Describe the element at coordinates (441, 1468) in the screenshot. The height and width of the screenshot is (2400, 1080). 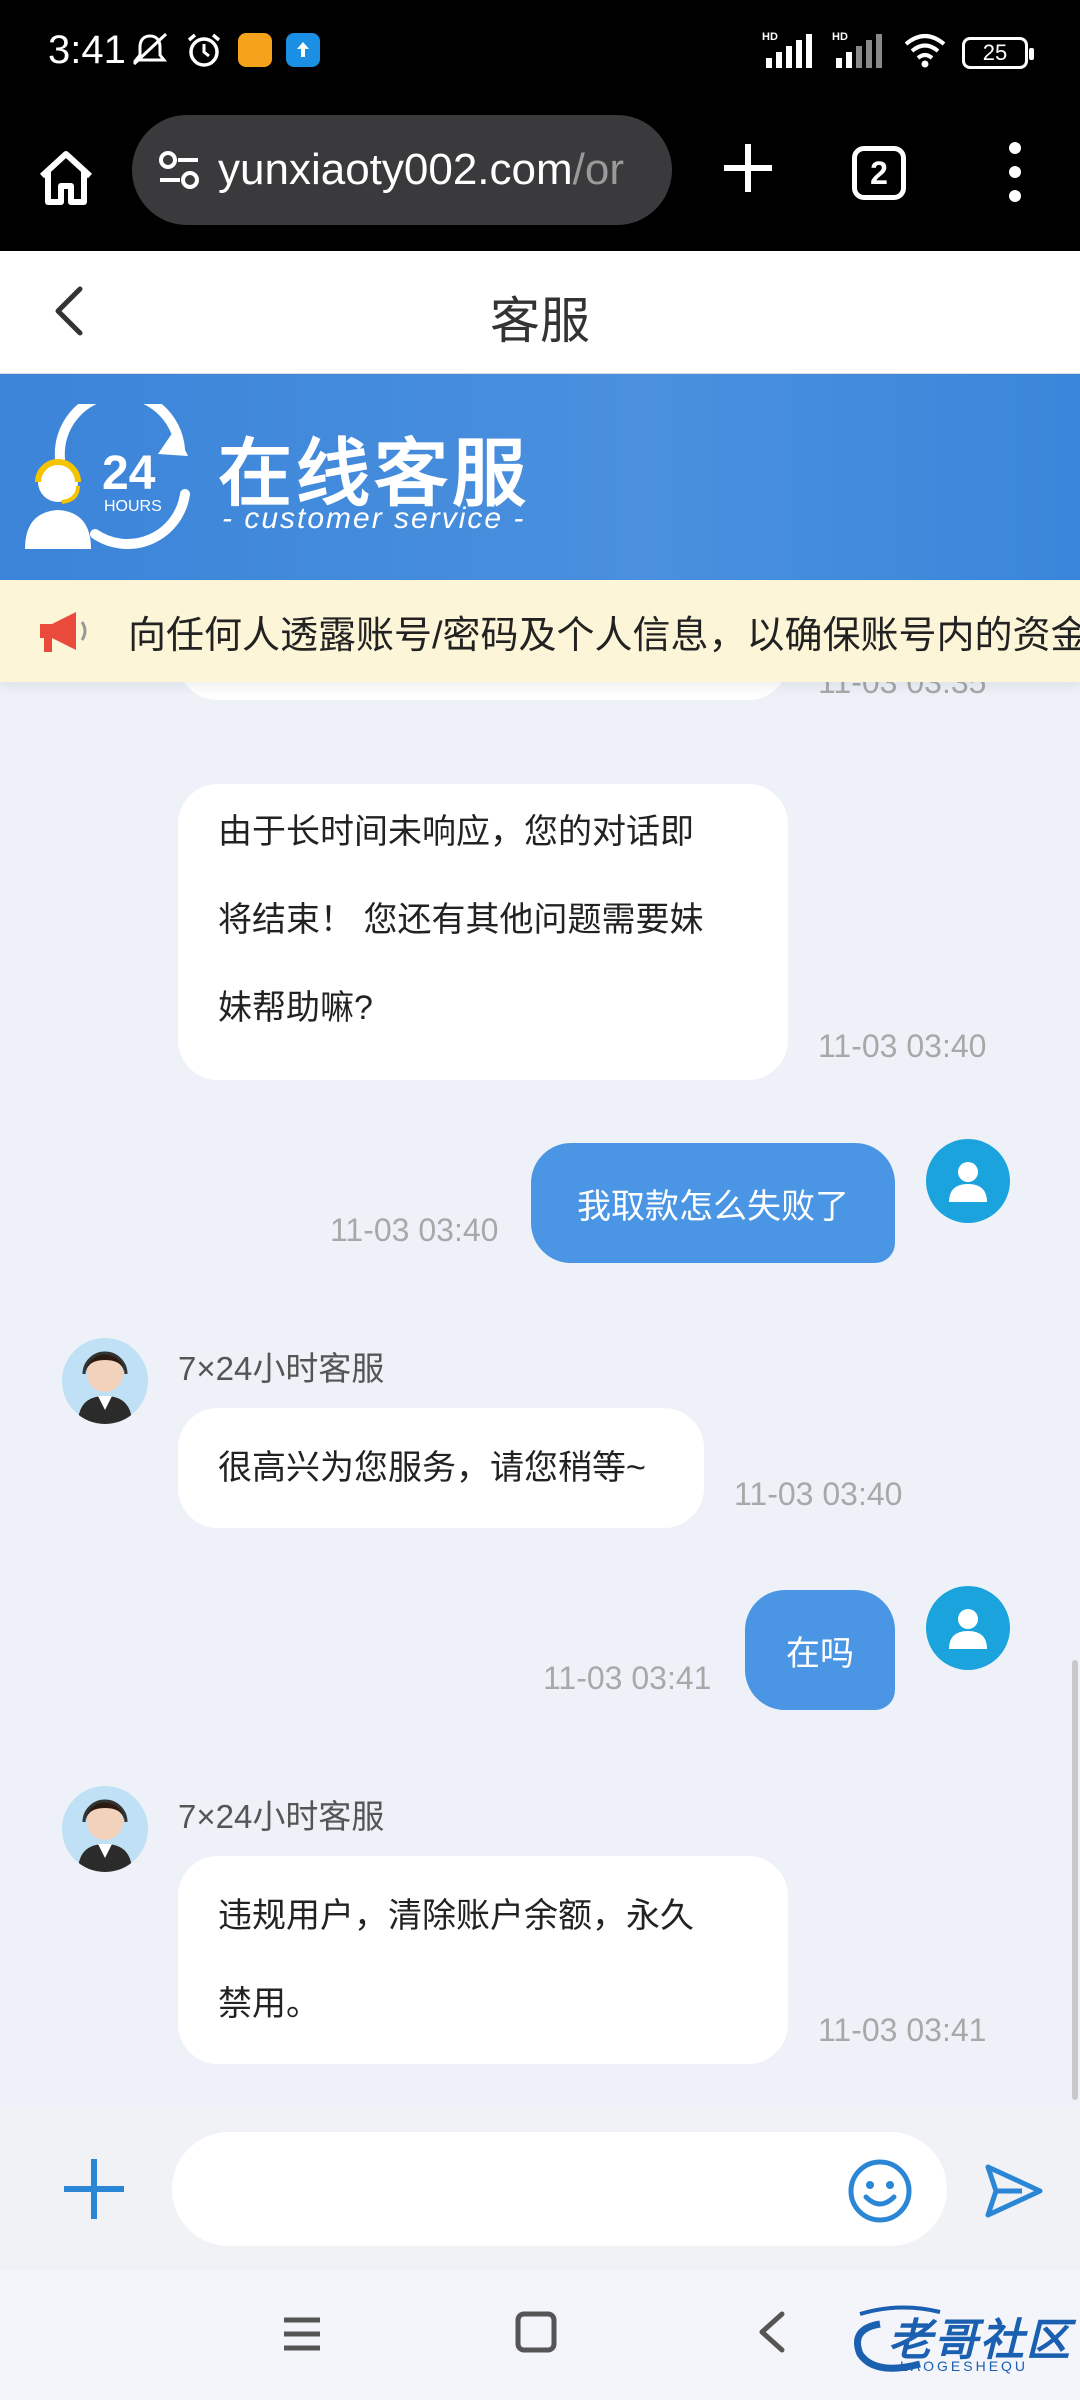
I see `message-bubble-agent: 很高兴为您服务，请您稍等~` at that location.